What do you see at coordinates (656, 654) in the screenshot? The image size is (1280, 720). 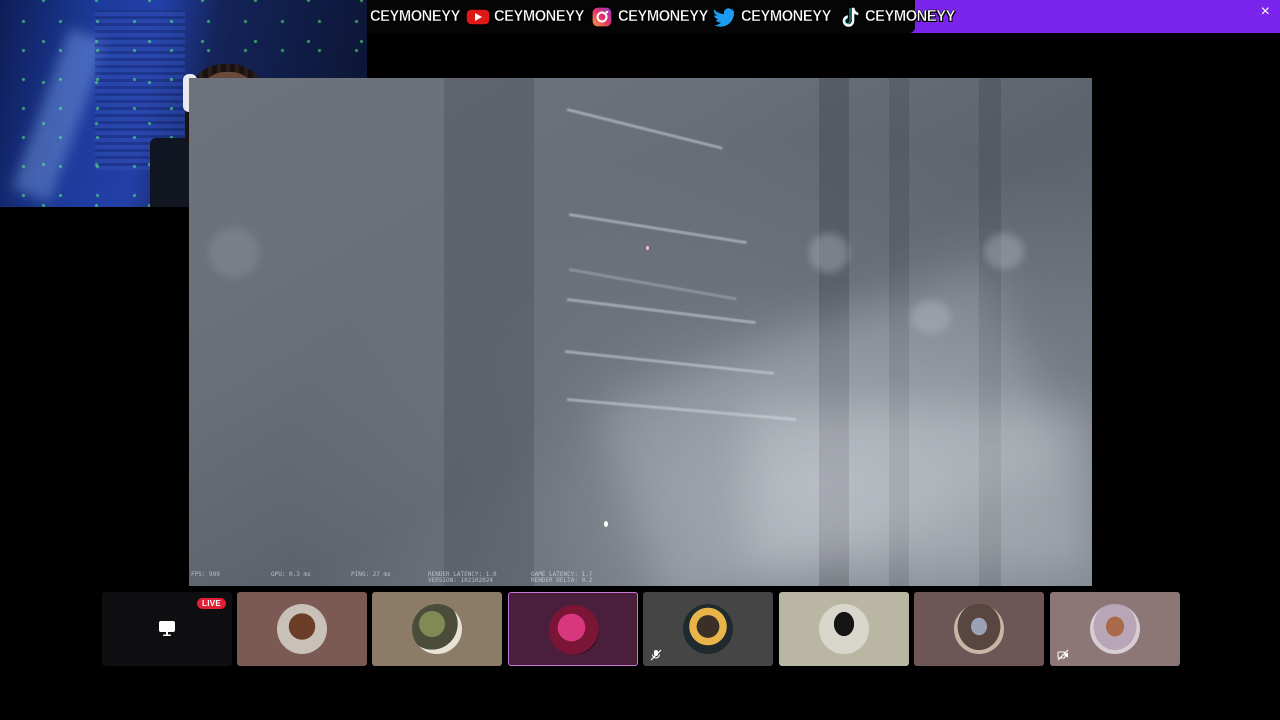 I see `mic-muted-icon` at bounding box center [656, 654].